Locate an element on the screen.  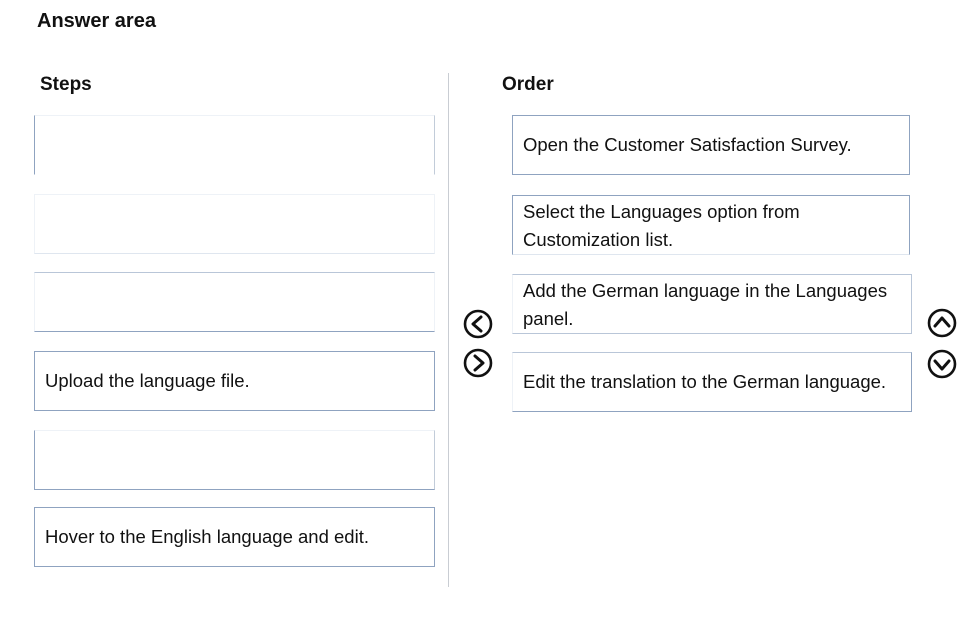
step-slot-text: Upload the language file. is located at coordinates (147, 380).